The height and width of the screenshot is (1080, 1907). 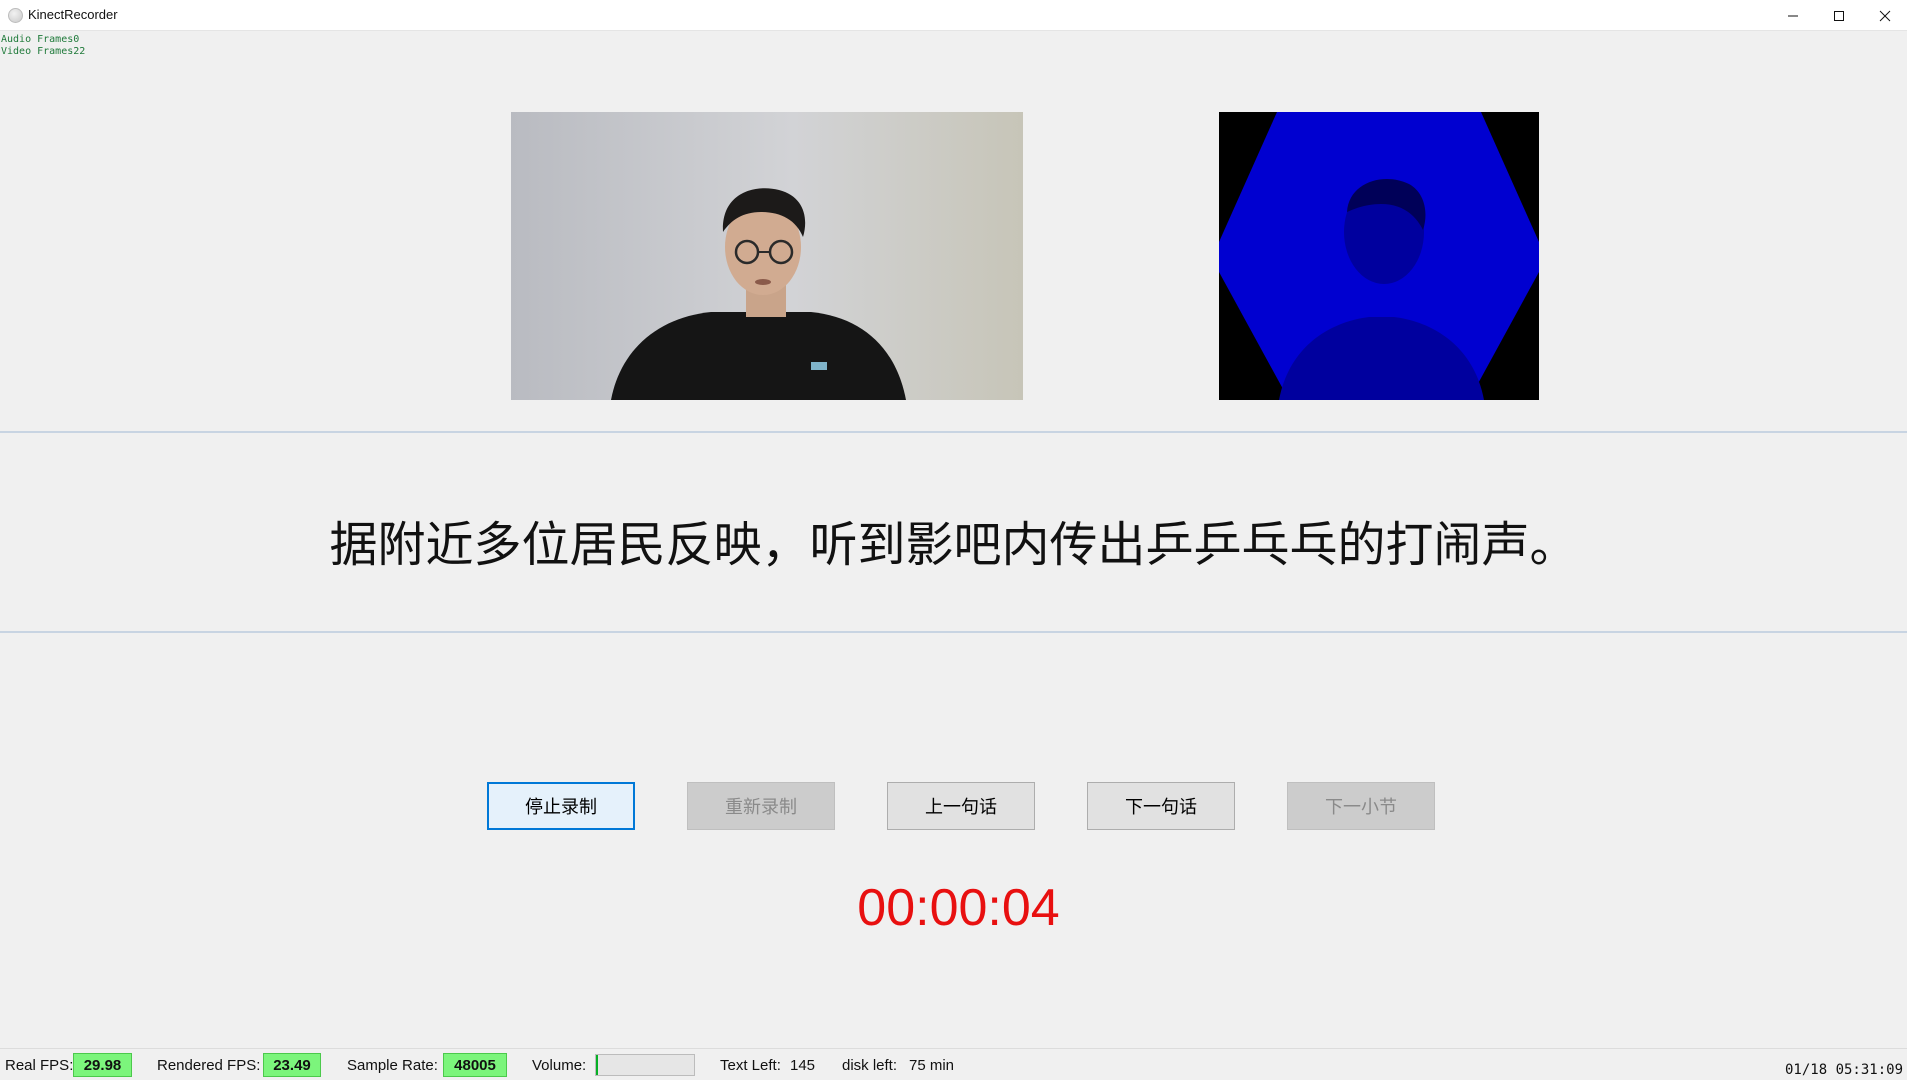 What do you see at coordinates (39, 1065) in the screenshot?
I see `real-fps-label: Real FPS:` at bounding box center [39, 1065].